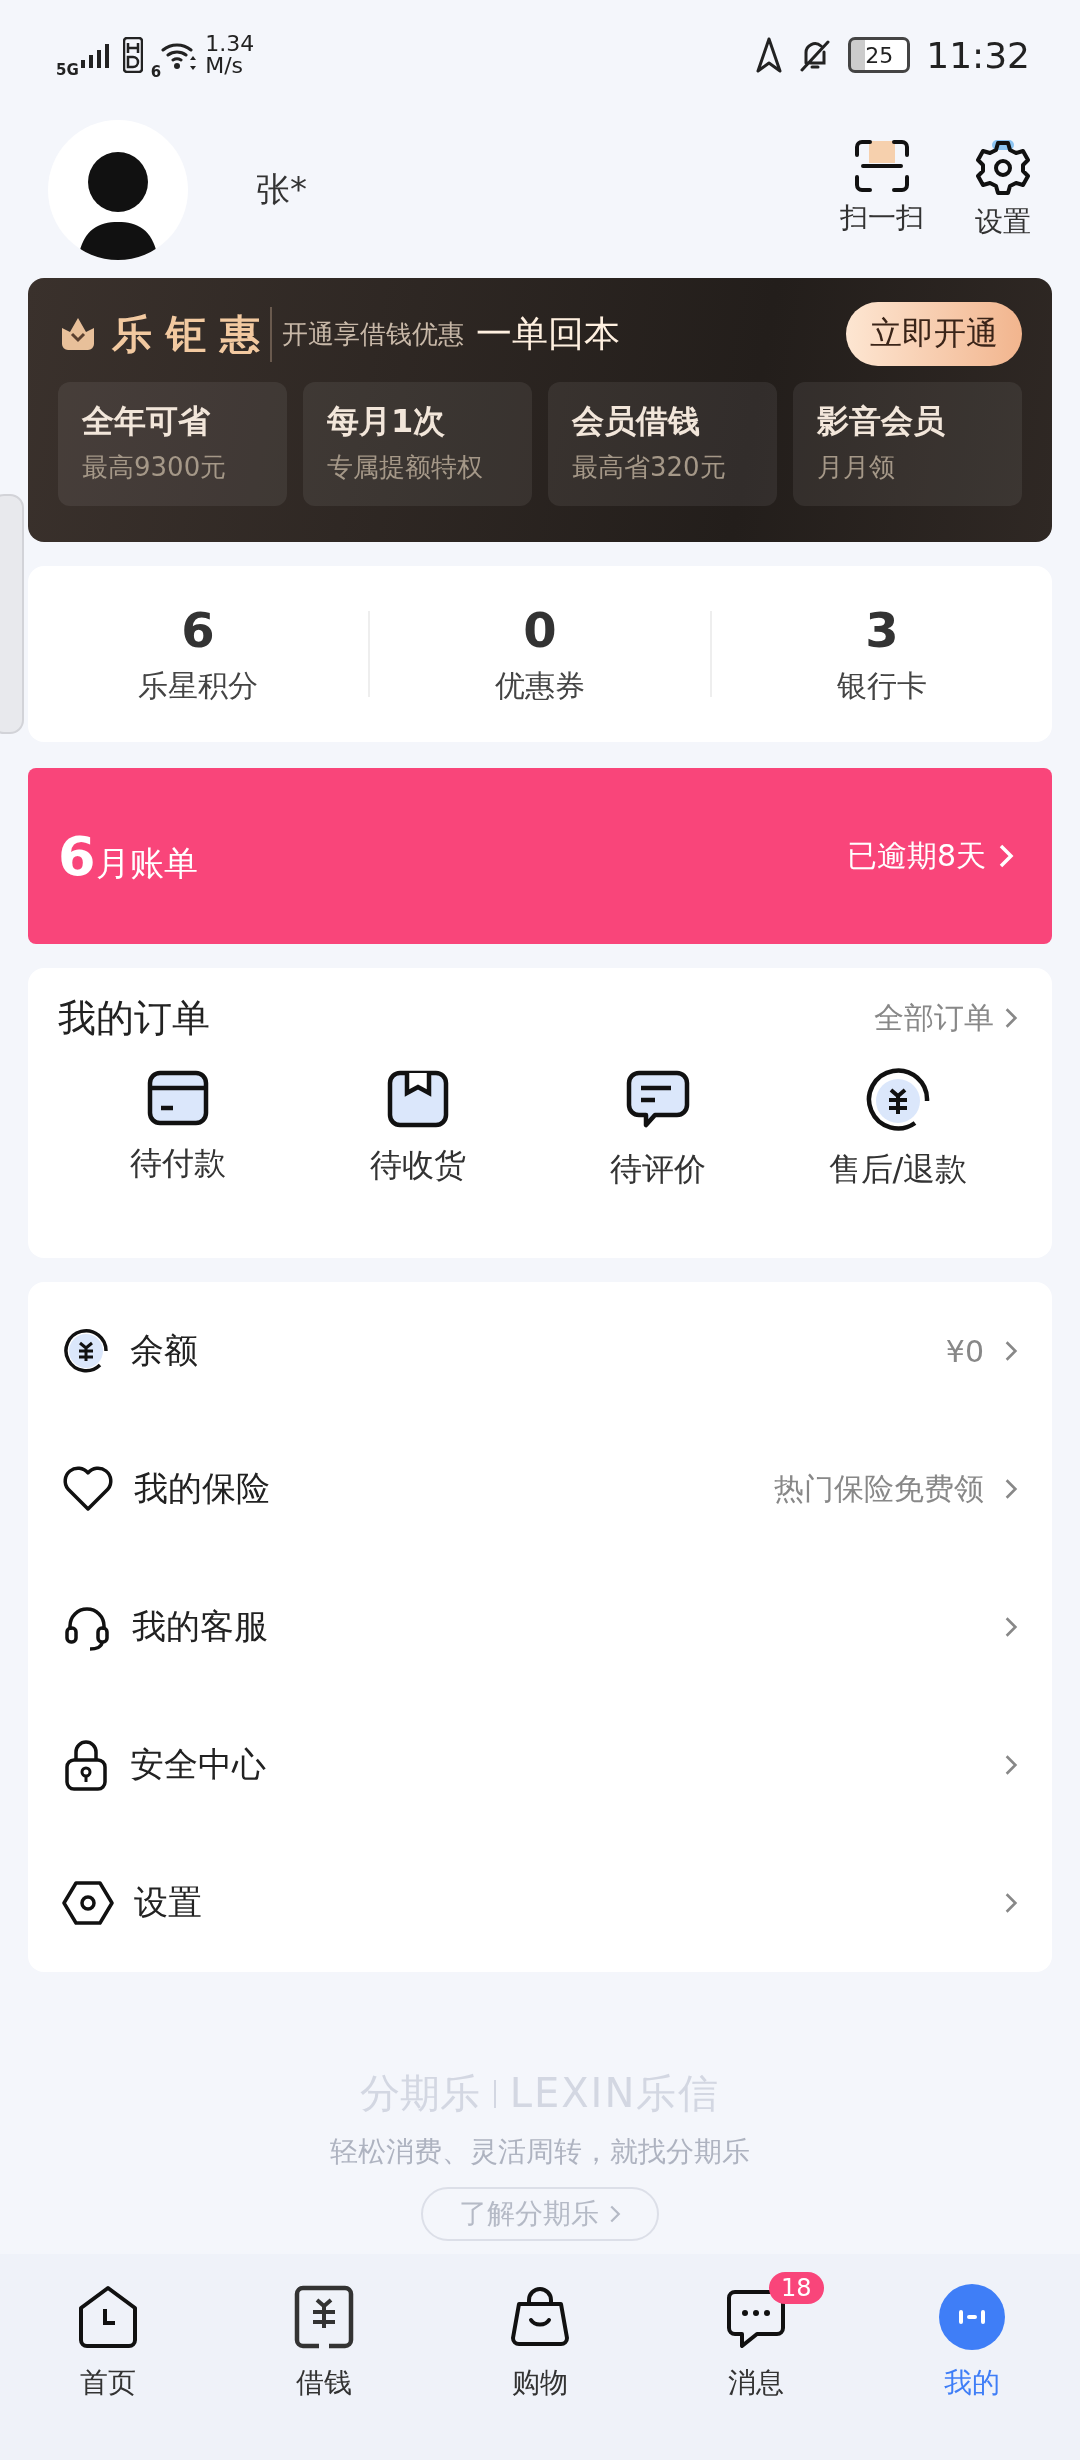 The image size is (1080, 2460). Describe the element at coordinates (964, 1351) in the screenshot. I see `menu-value: ¥0` at that location.